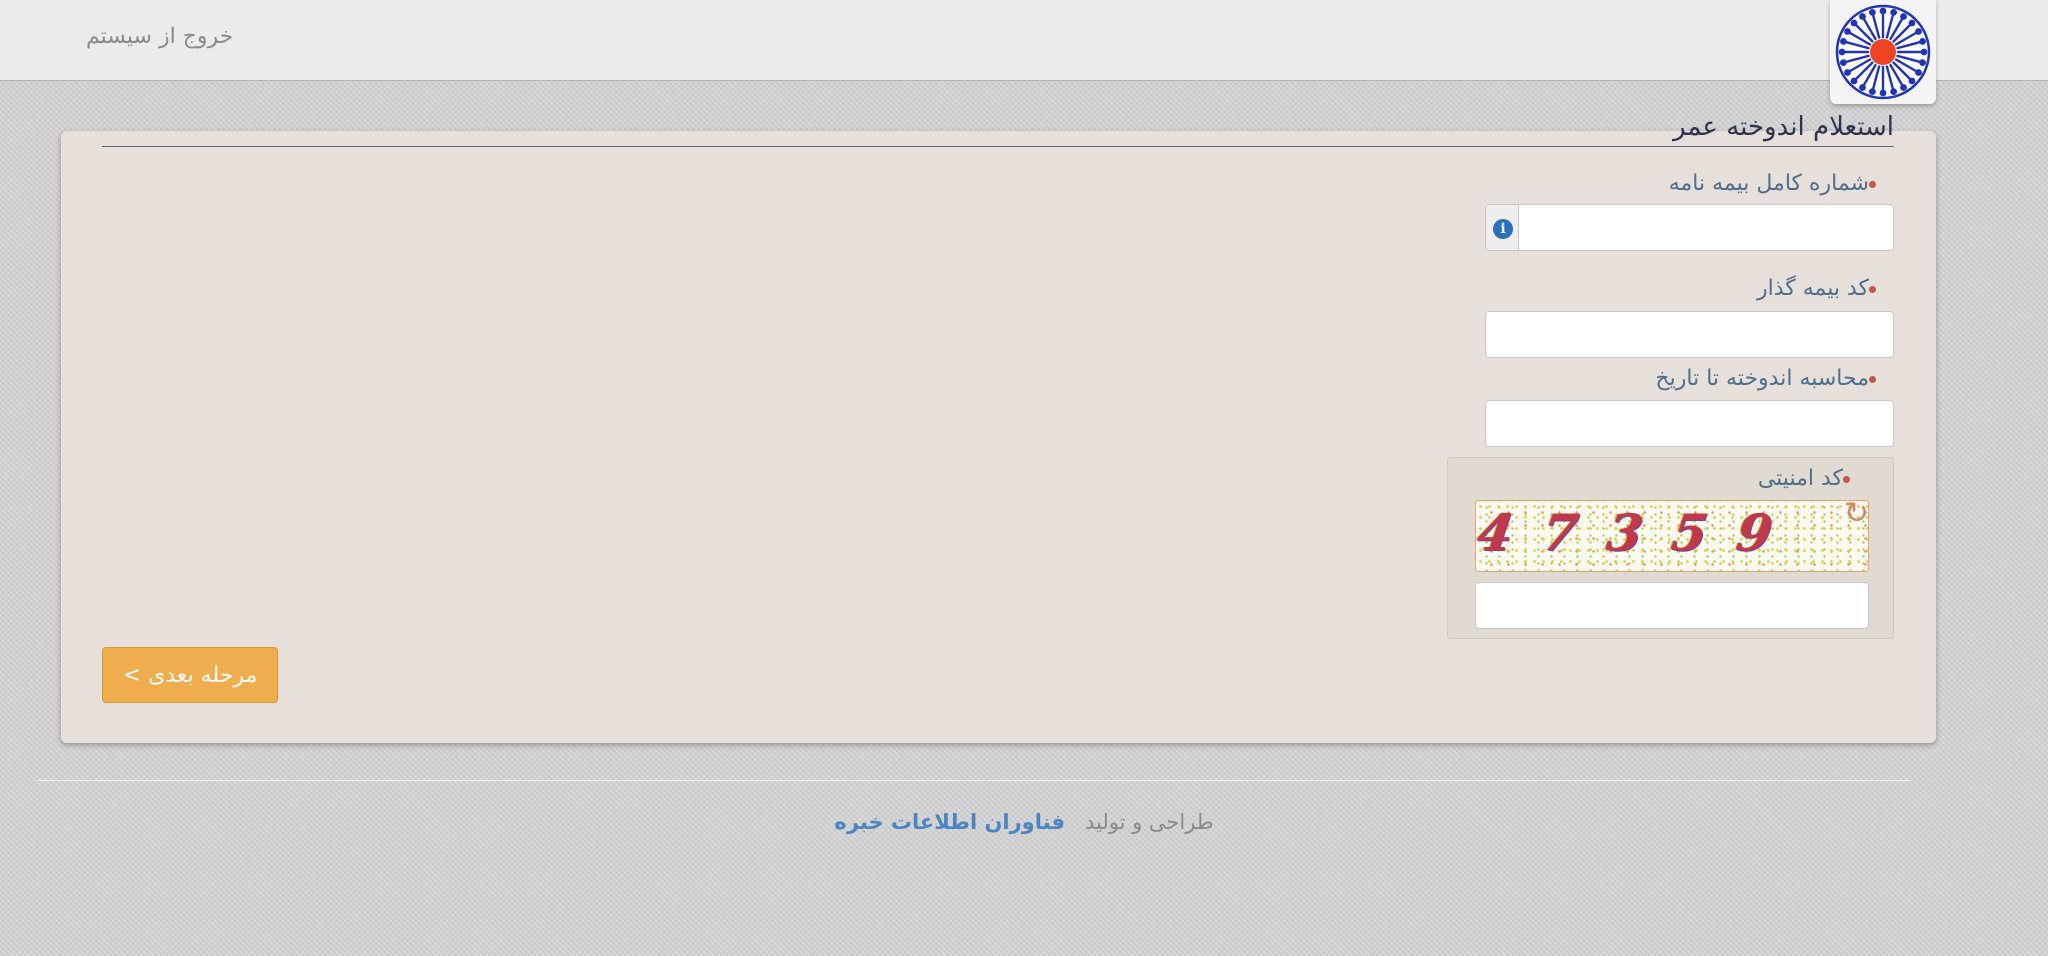 Image resolution: width=2048 pixels, height=956 pixels. What do you see at coordinates (1762, 378) in the screenshot?
I see `calc-date-label-text: محاسبه اندوخته تا تاریخ` at bounding box center [1762, 378].